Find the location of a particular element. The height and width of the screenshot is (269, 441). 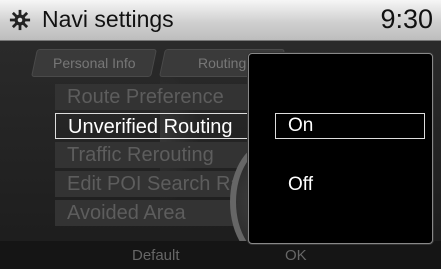

default-button: Default is located at coordinates (156, 255).